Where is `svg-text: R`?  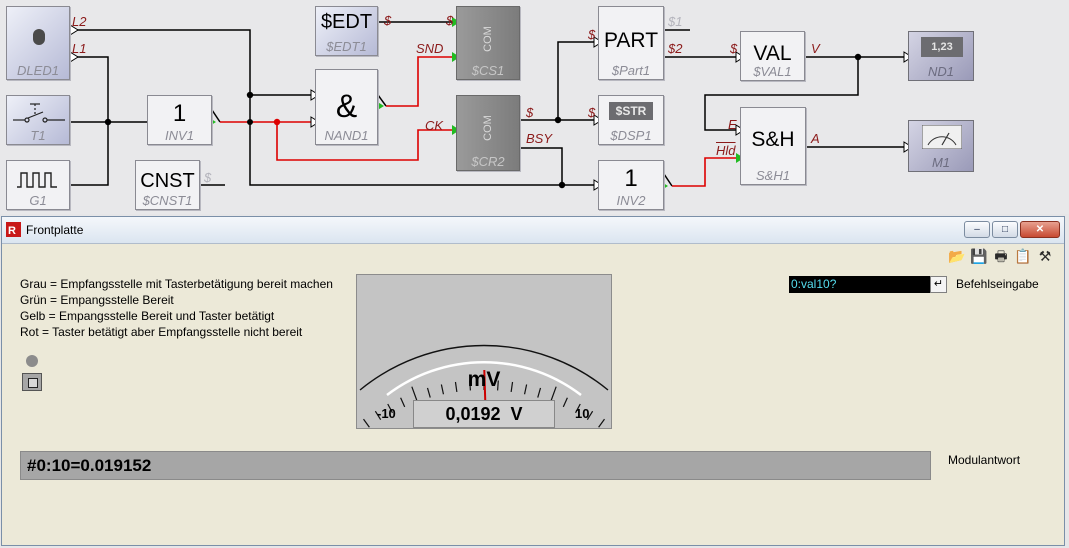
svg-text: R is located at coordinates (12, 231).